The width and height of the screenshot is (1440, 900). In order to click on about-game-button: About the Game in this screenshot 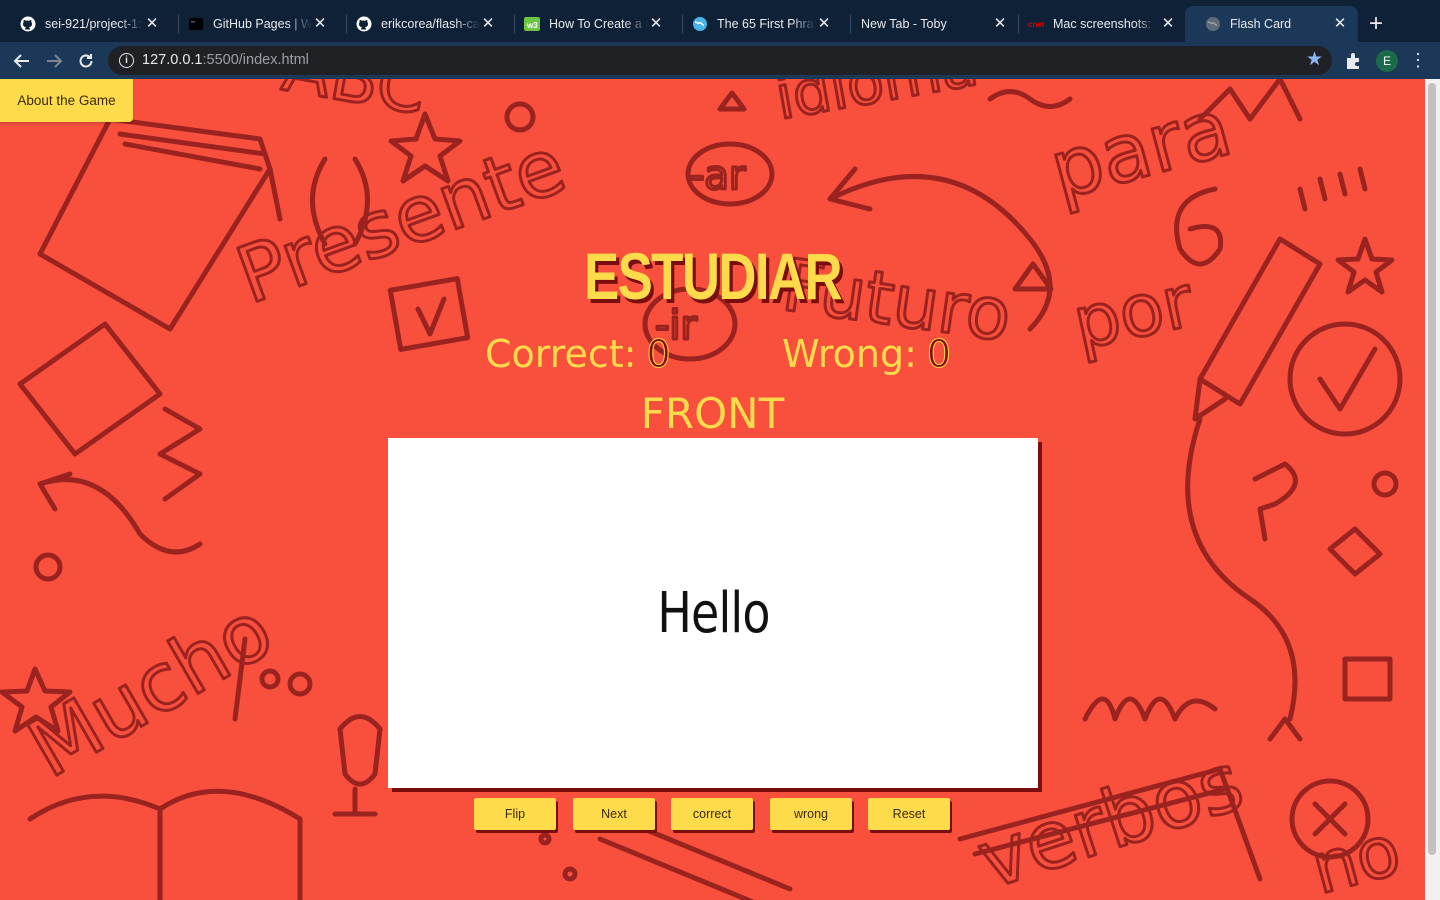, I will do `click(66, 100)`.